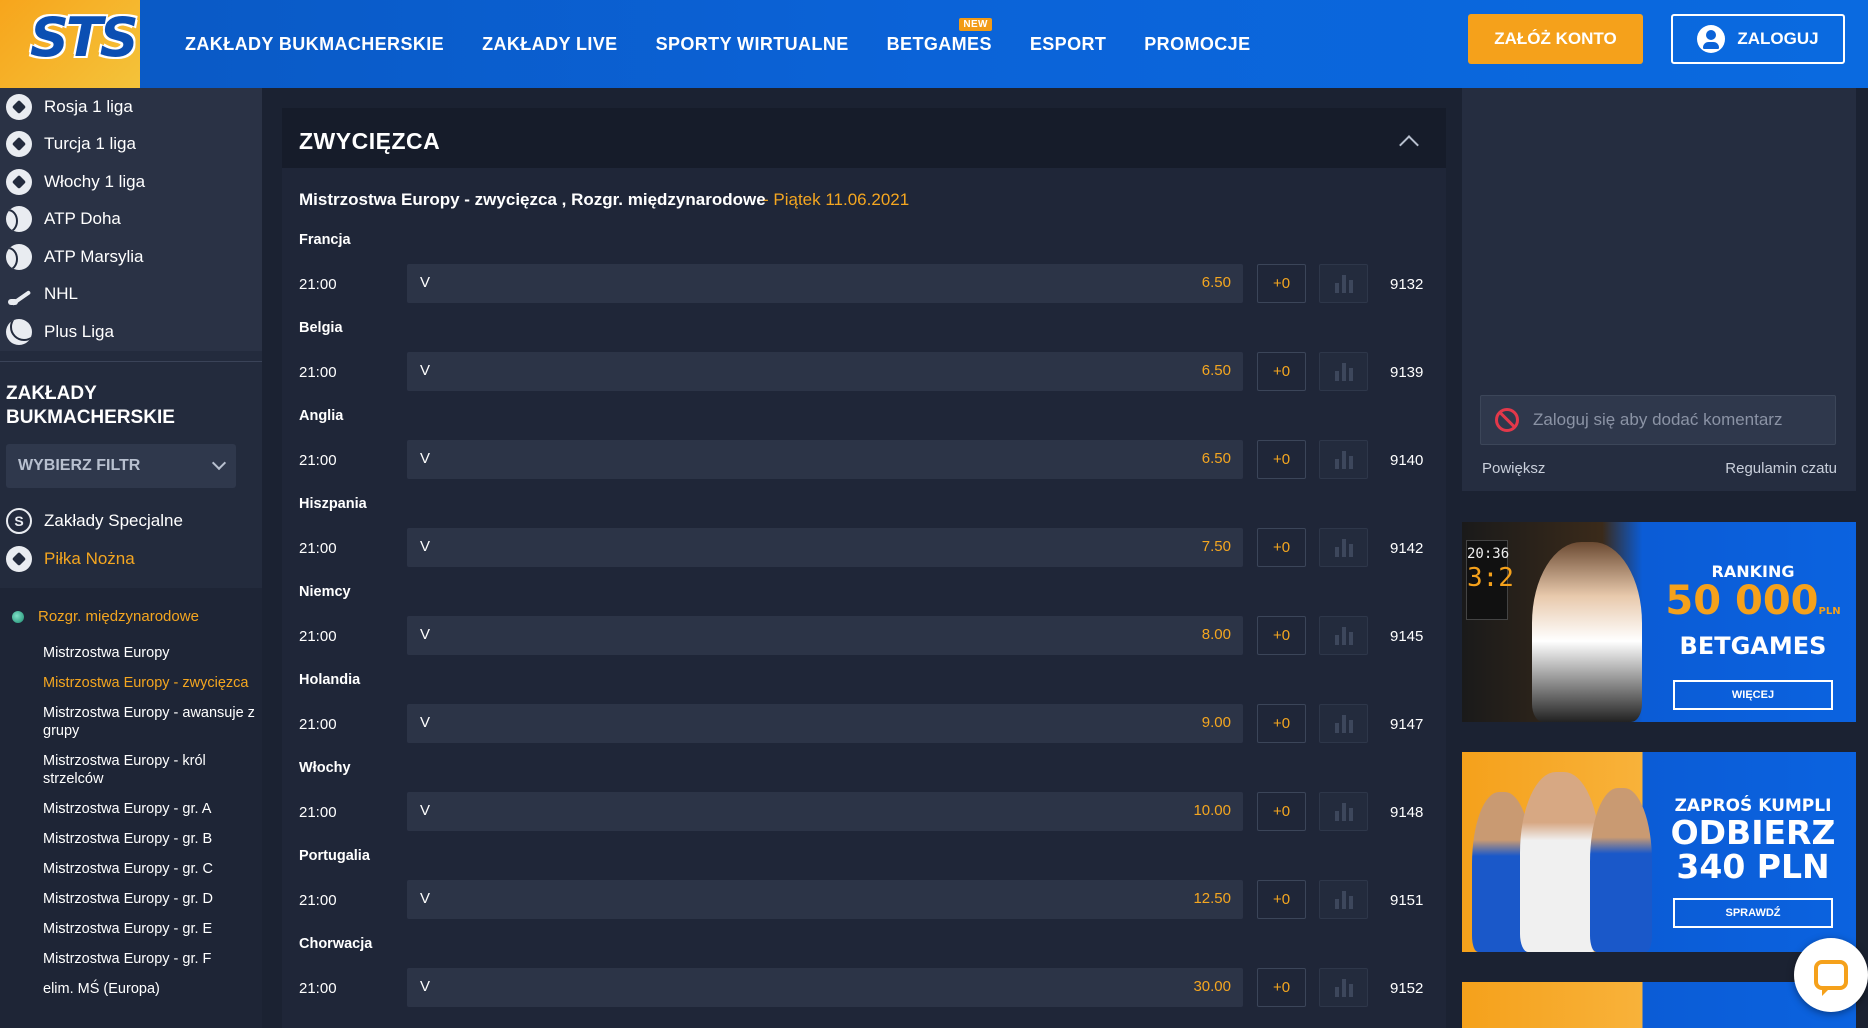  What do you see at coordinates (1662, 852) in the screenshot?
I see `referral-banner: ZAPROŚ KUMPLI ODBIERZ 340 PLN SPRAWDŹ` at bounding box center [1662, 852].